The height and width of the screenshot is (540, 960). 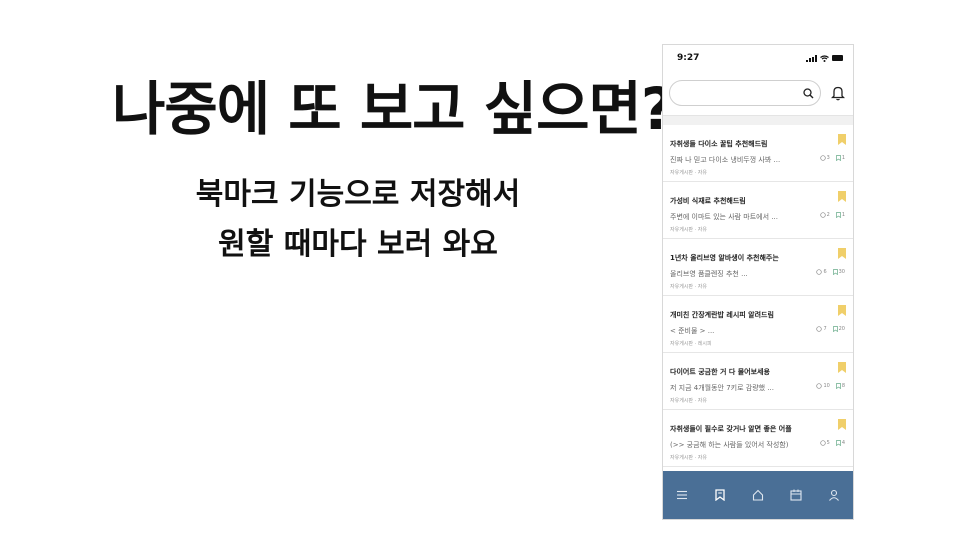 I want to click on post-meta: 자유게시판 · 레시피, so click(x=691, y=344).